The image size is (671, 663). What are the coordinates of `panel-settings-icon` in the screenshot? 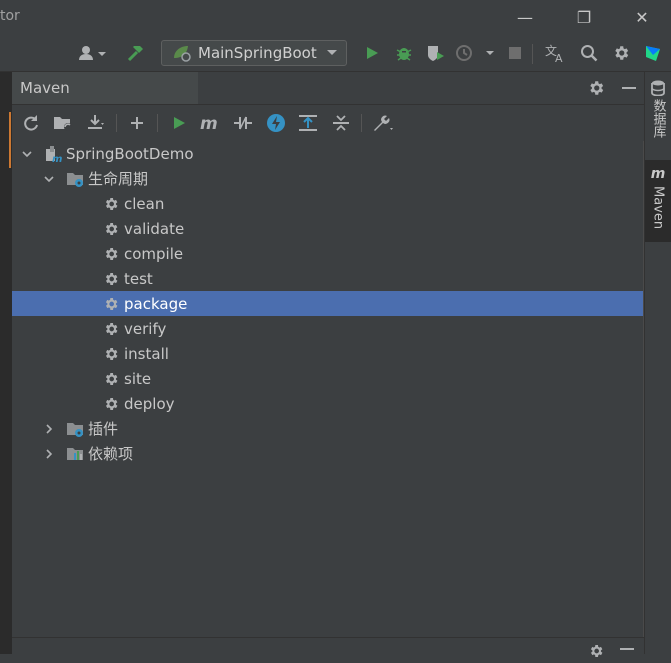 It's located at (596, 88).